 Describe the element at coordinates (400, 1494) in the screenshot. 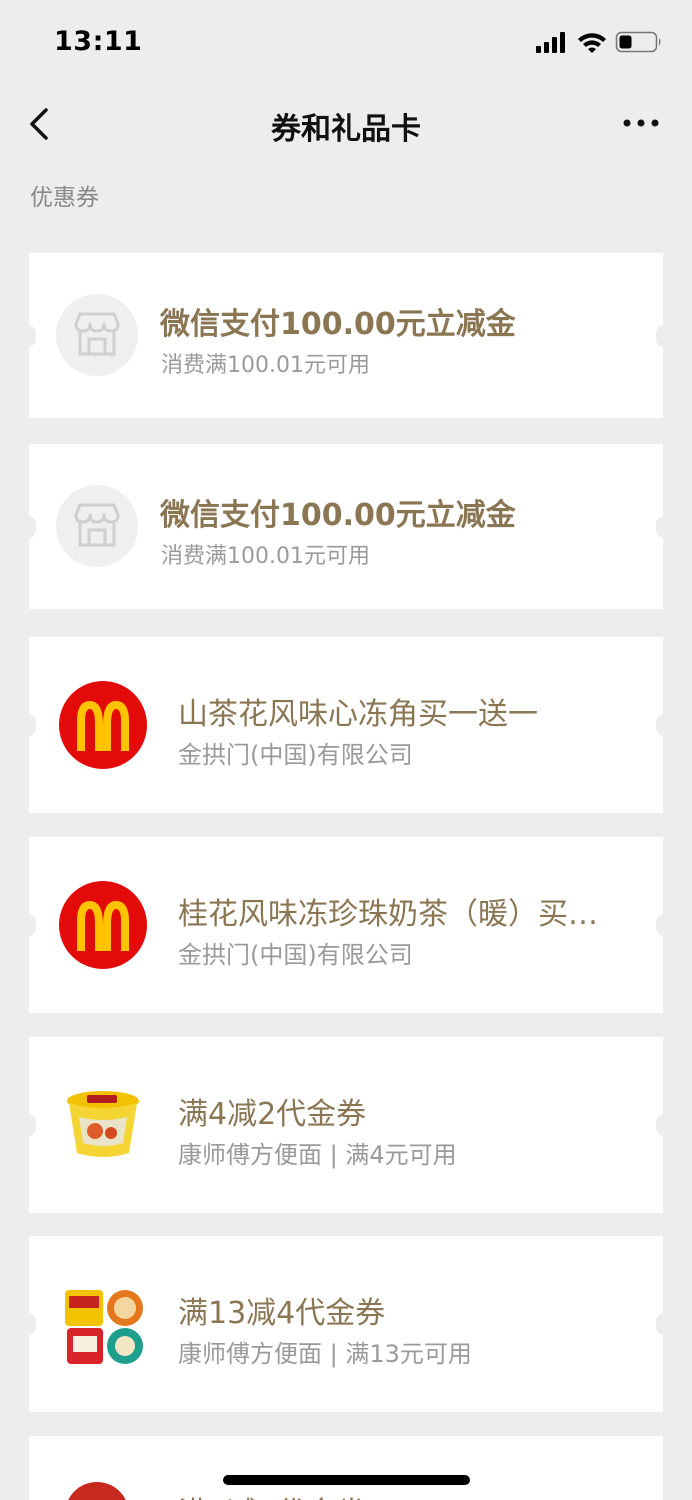

I see `coupon-title: 满9减3代金券` at that location.